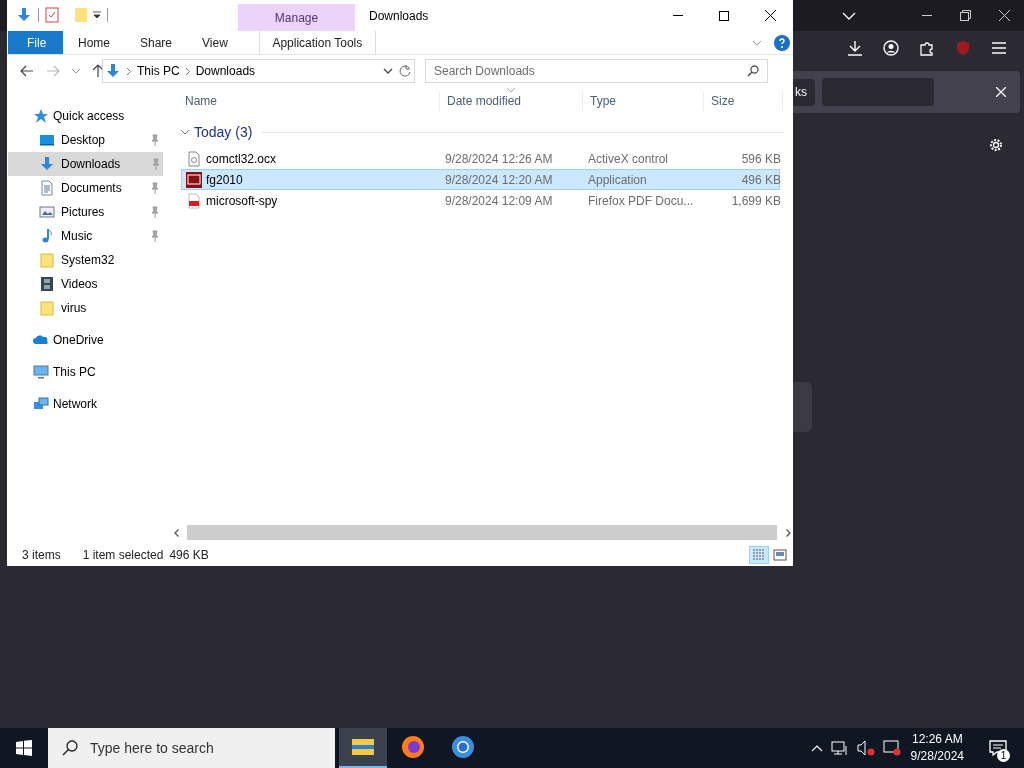  What do you see at coordinates (743, 101) in the screenshot?
I see `column-header: Size` at bounding box center [743, 101].